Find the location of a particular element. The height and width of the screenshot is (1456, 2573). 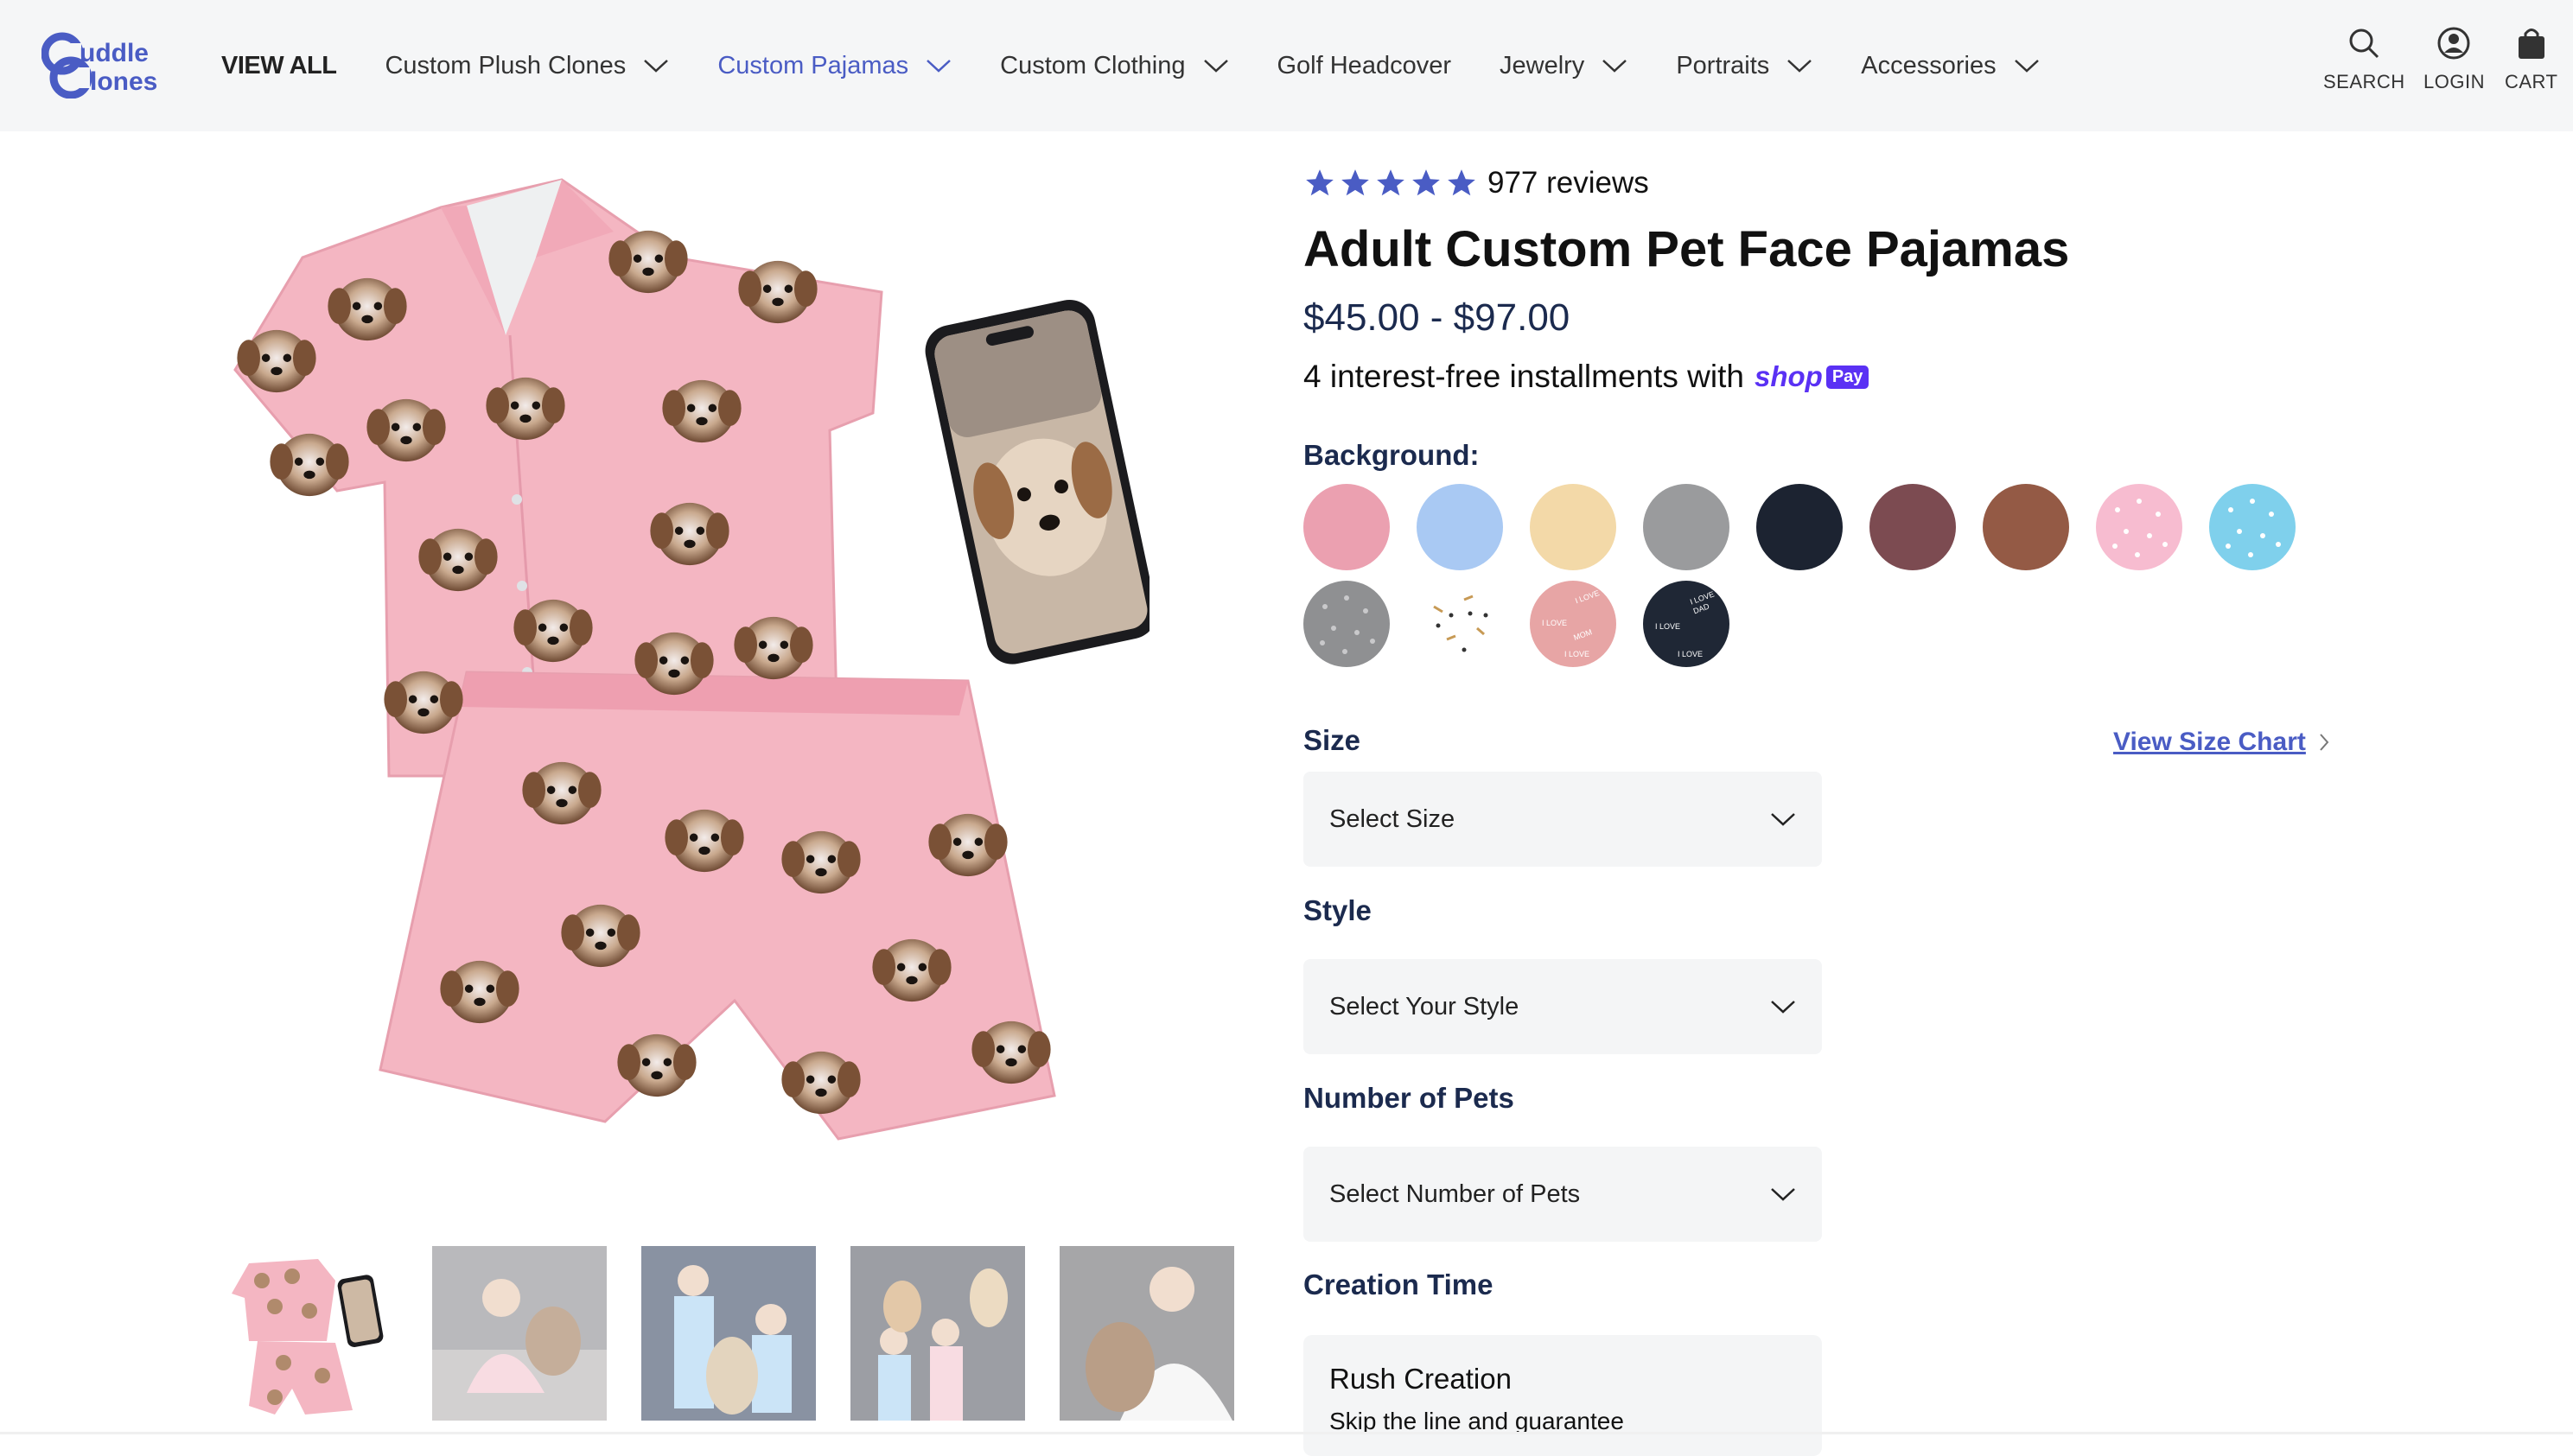

thumbnail-family-with-dog is located at coordinates (937, 1334).